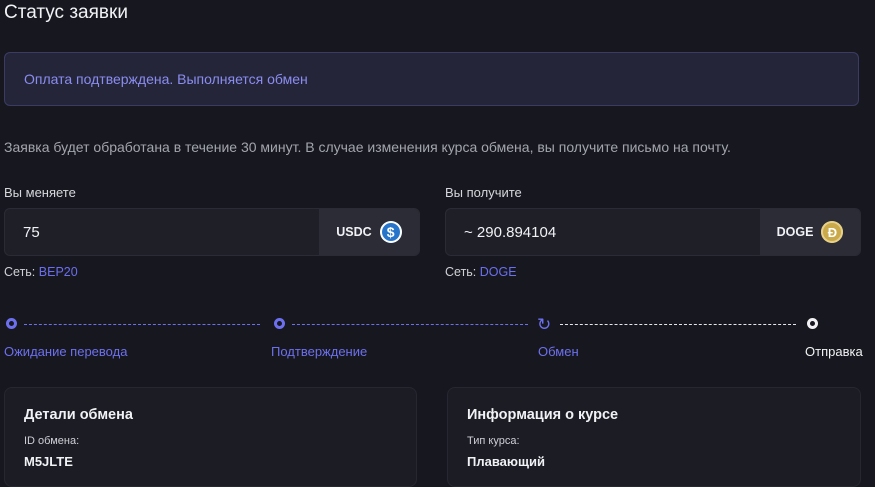  What do you see at coordinates (834, 351) in the screenshot?
I see `step-4-label: Отправка` at bounding box center [834, 351].